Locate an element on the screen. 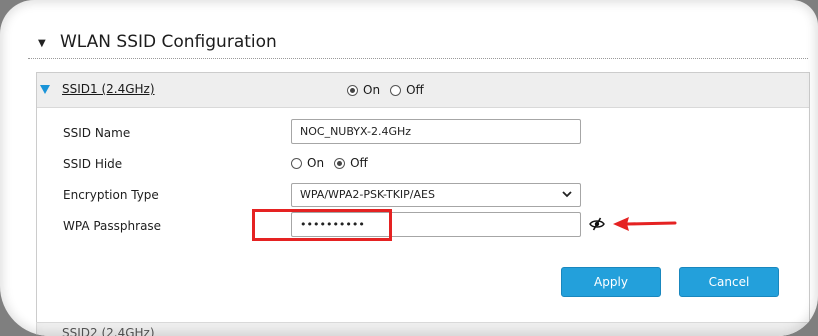 The width and height of the screenshot is (818, 336). ssid-hide-radio-group: On Off is located at coordinates (334, 163).